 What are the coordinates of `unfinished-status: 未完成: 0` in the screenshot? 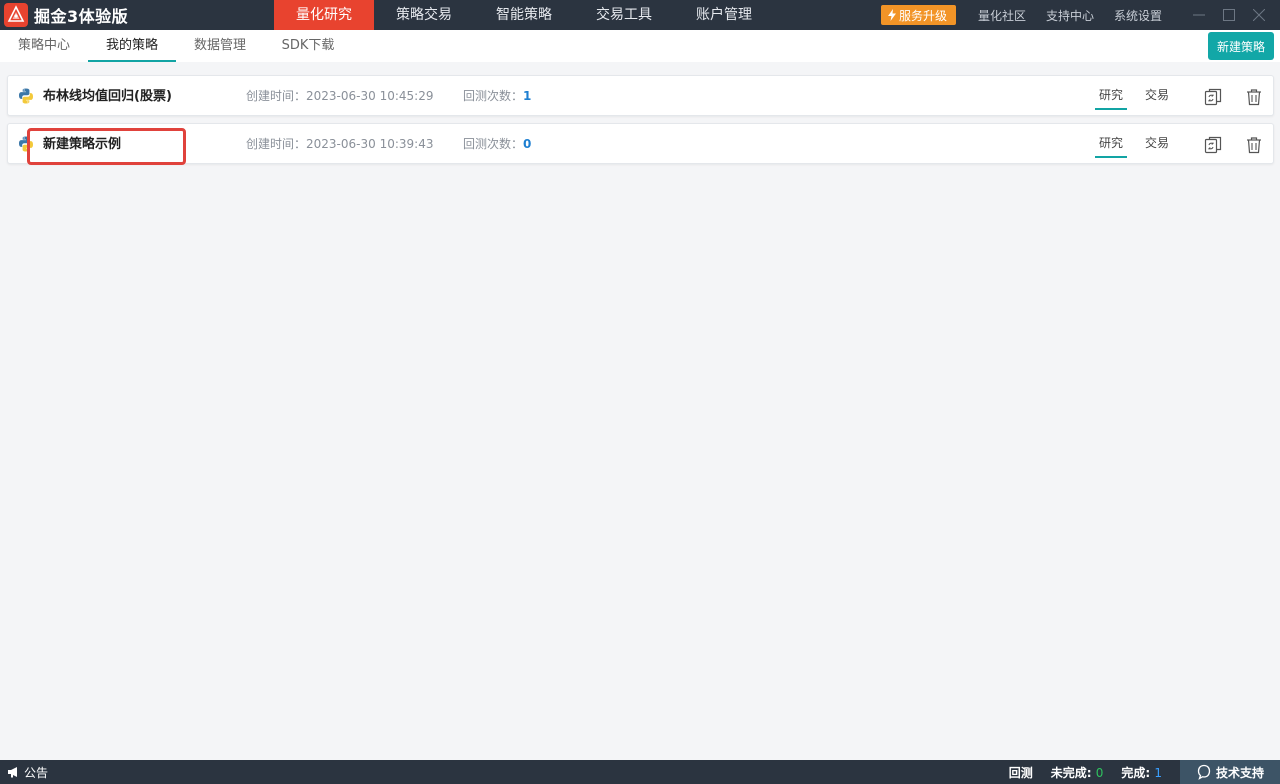 It's located at (1077, 772).